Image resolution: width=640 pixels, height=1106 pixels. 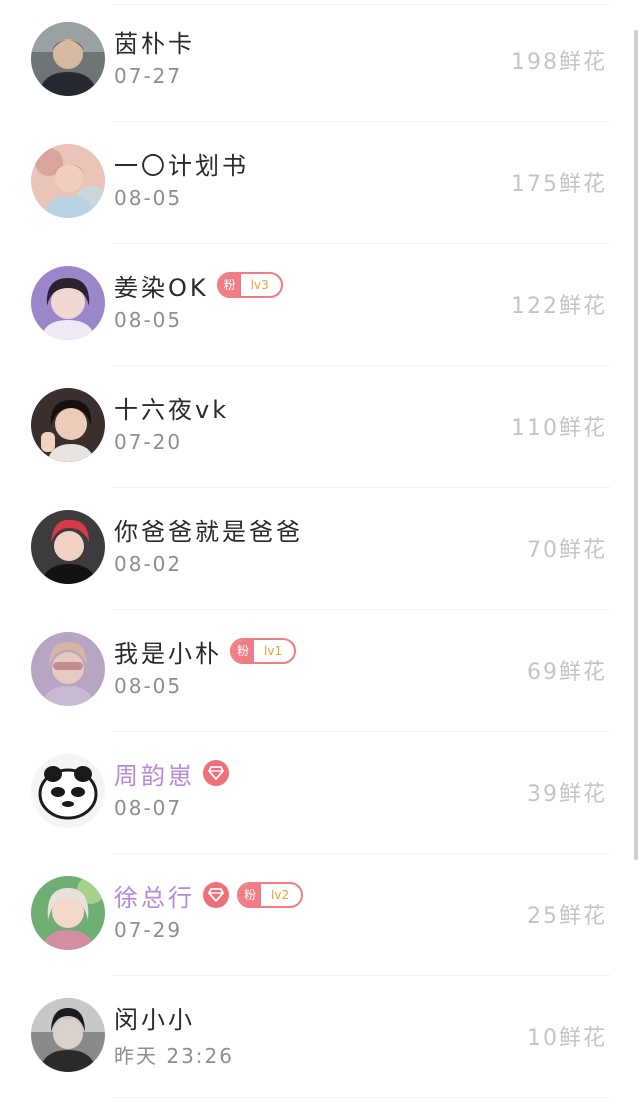 I want to click on name-line: 闵小小, so click(x=154, y=1017).